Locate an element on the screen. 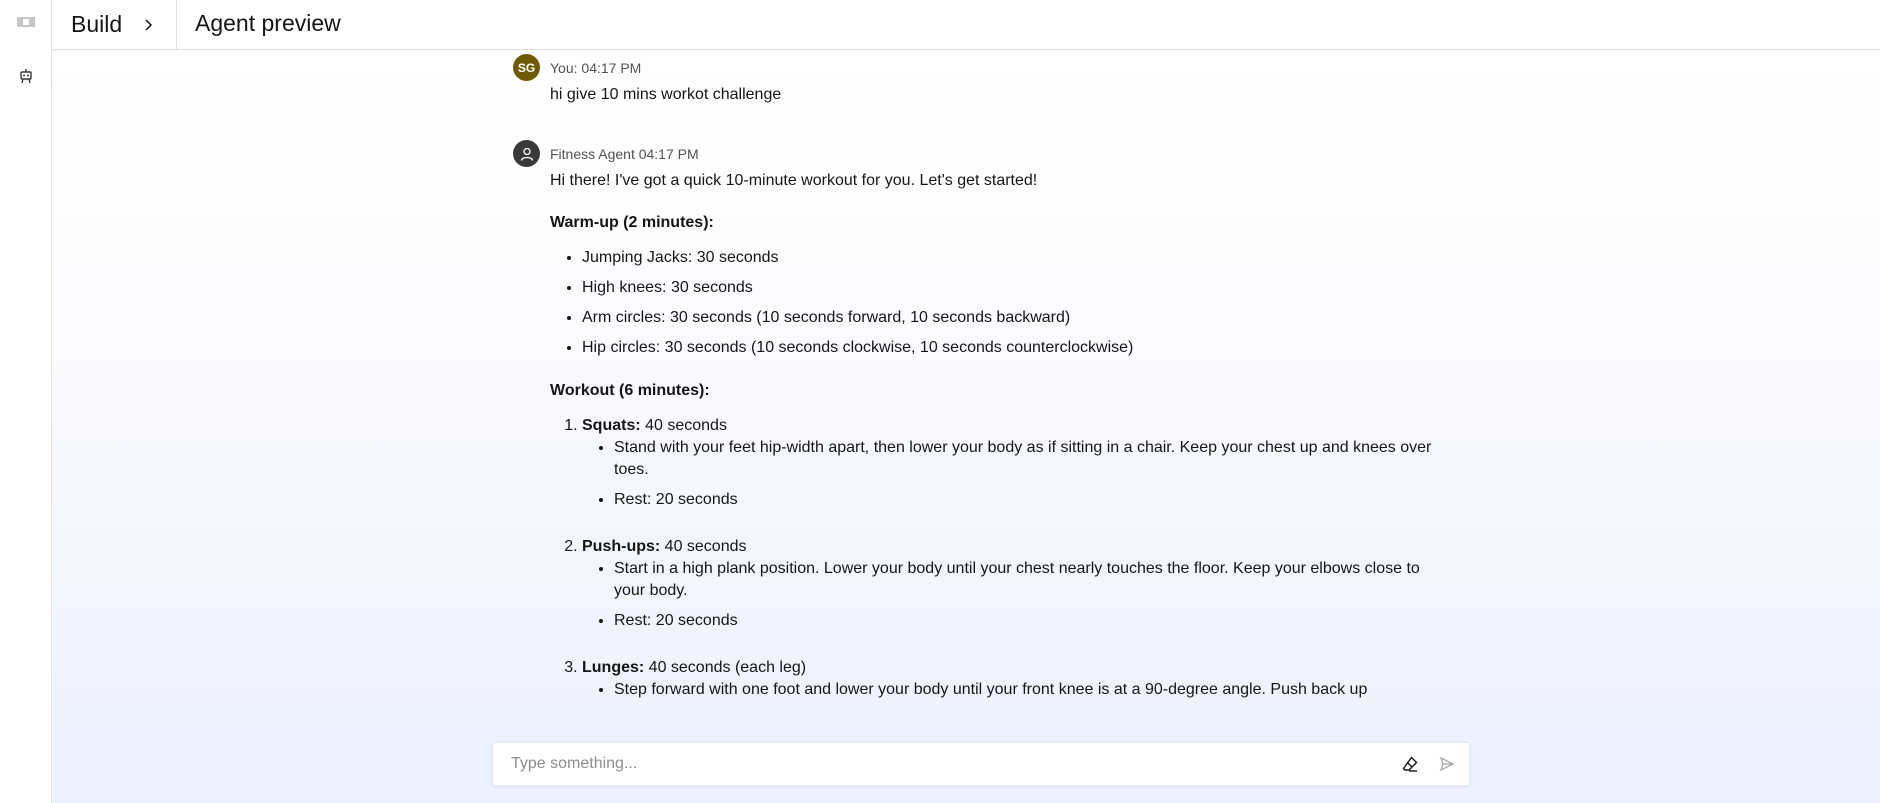 This screenshot has height=803, width=1880. exercise-name: Lunges: is located at coordinates (613, 667).